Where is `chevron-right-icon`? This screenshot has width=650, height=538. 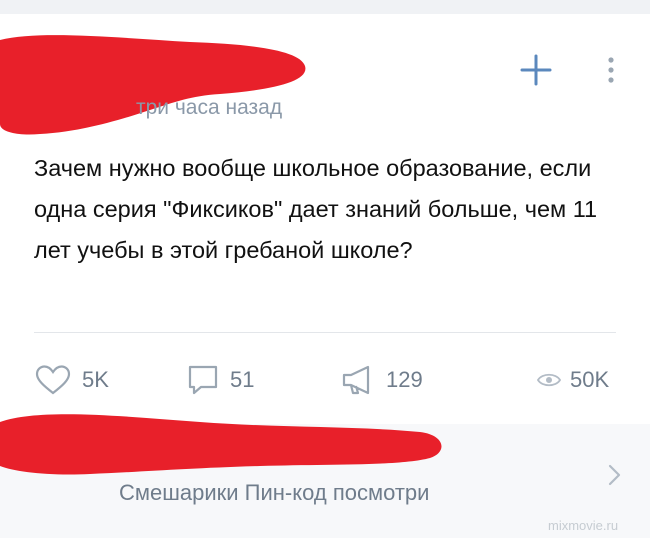
chevron-right-icon is located at coordinates (614, 475).